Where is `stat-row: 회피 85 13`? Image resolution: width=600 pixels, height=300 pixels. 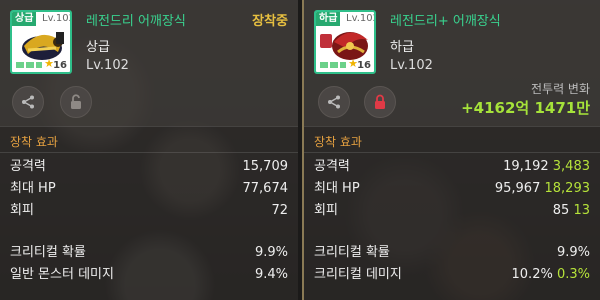
stat-row: 회피 85 13 is located at coordinates (452, 211).